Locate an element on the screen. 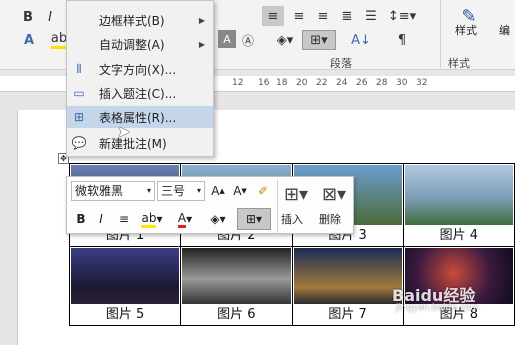 This screenshot has height=345, width=515. borders-button: ⊞▾ is located at coordinates (254, 219).